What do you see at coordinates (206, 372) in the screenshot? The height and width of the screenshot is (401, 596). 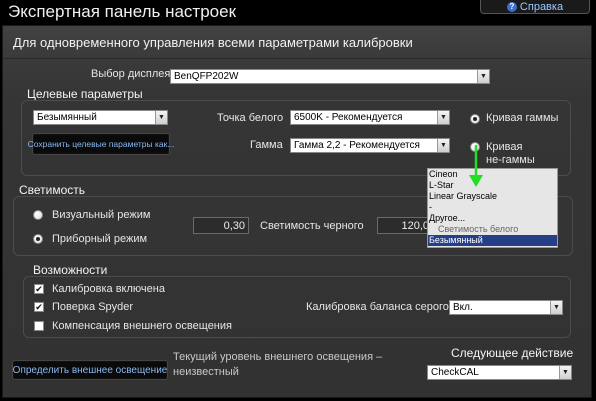 I see `ambient-status-line-2: неизвестный` at bounding box center [206, 372].